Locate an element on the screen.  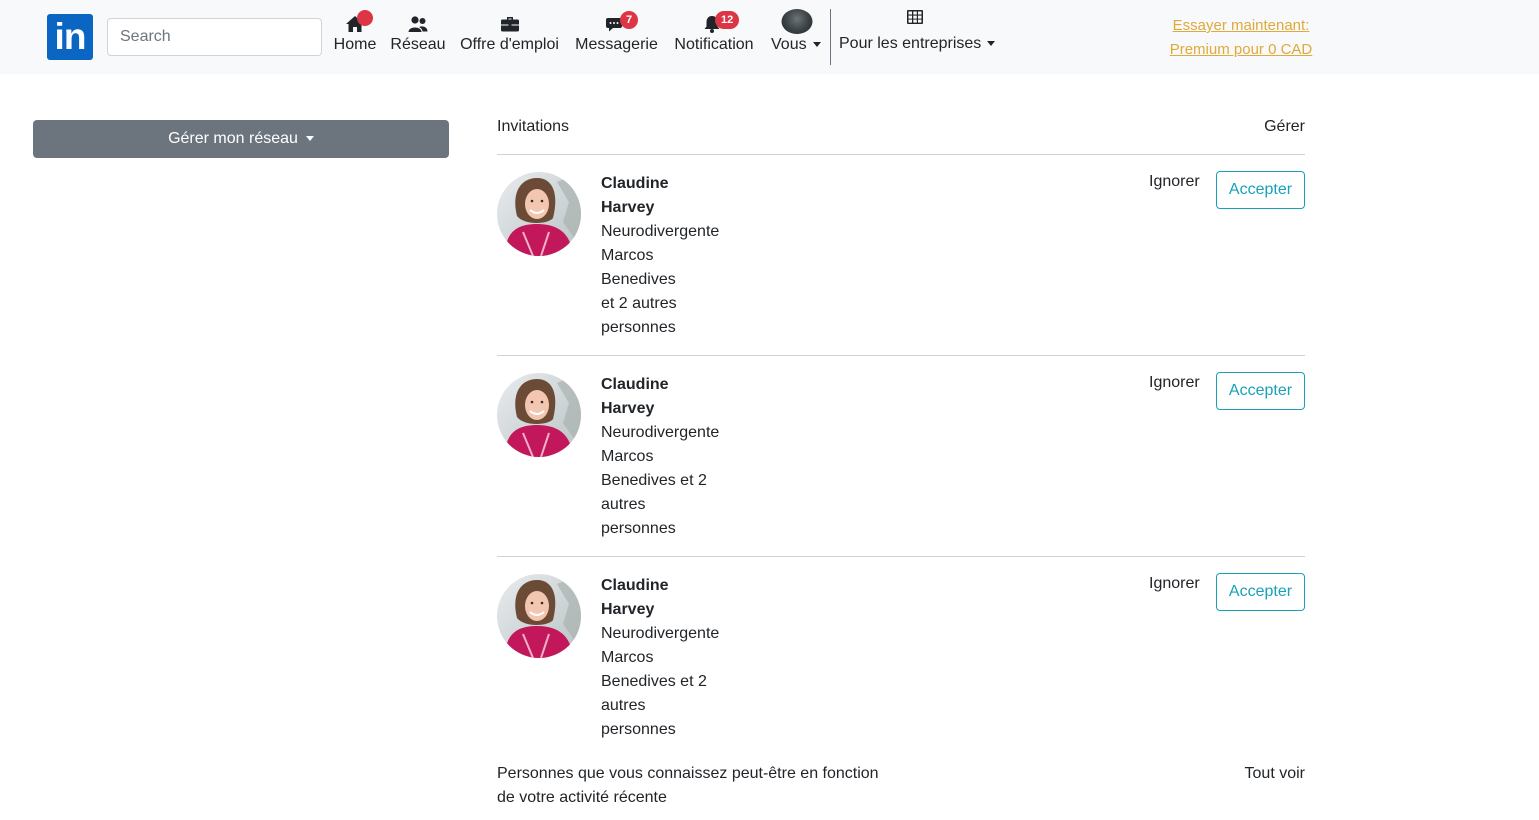
invitation-description-line: et 2 autres is located at coordinates (639, 303).